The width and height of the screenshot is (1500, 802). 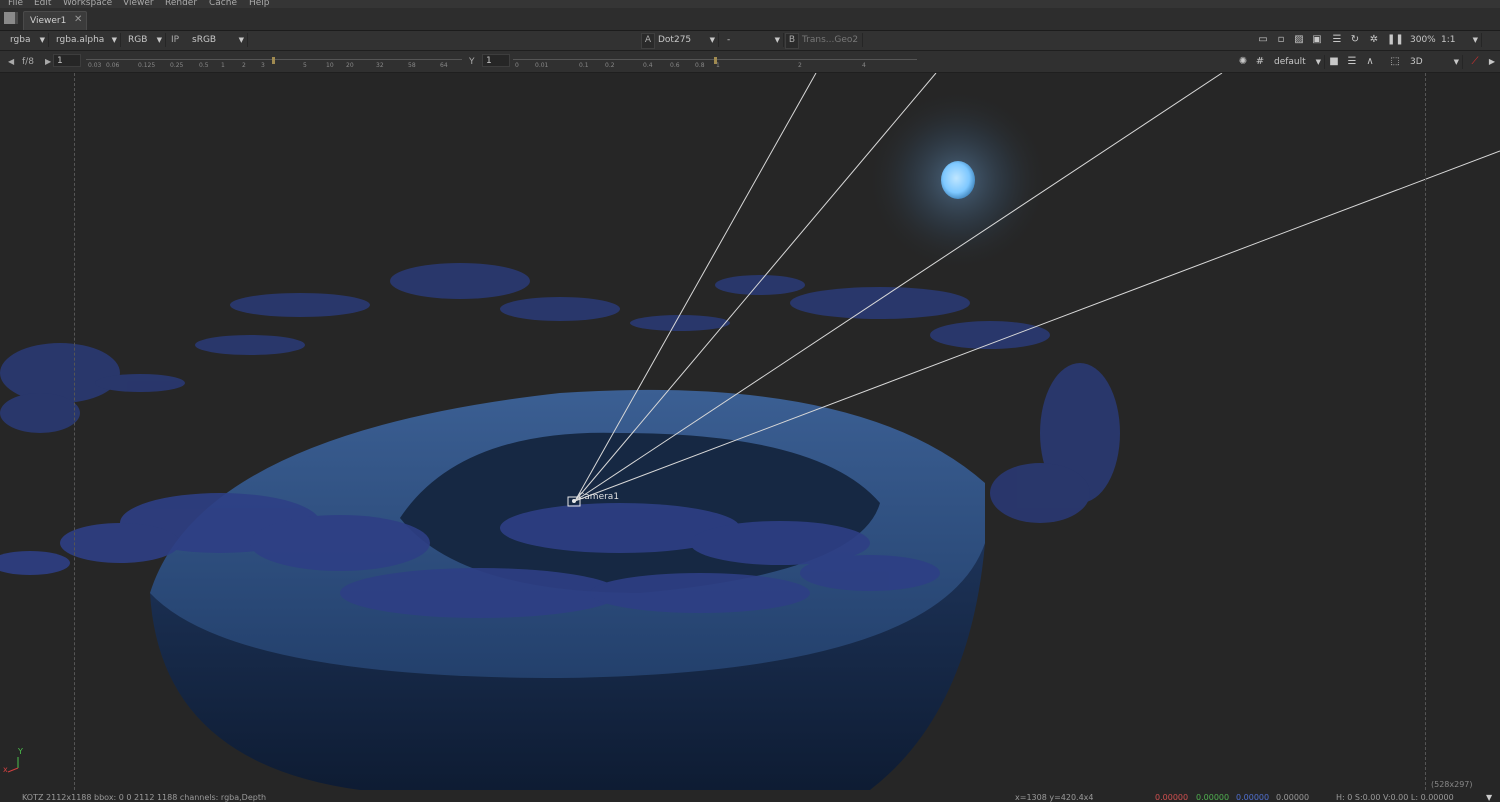 I want to click on gain-tick: 0.03, so click(x=95, y=65).